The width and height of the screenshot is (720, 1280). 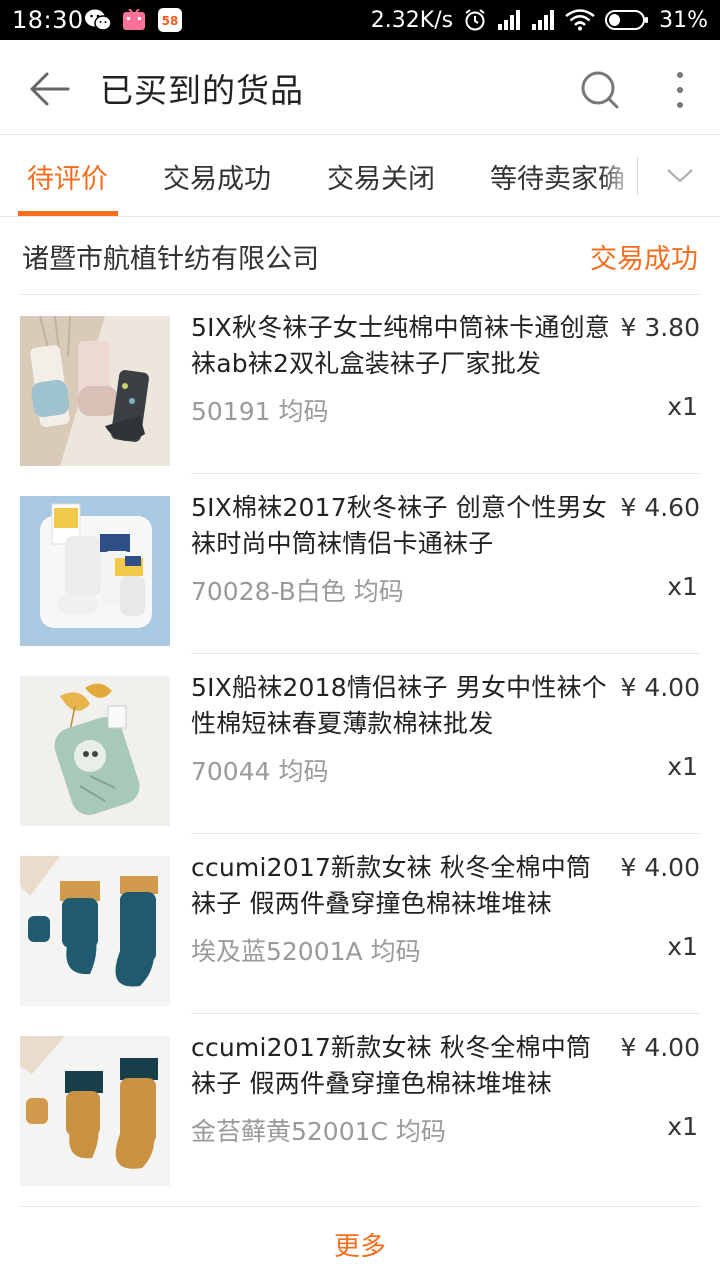 What do you see at coordinates (683, 20) in the screenshot?
I see `battery-level: 31%` at bounding box center [683, 20].